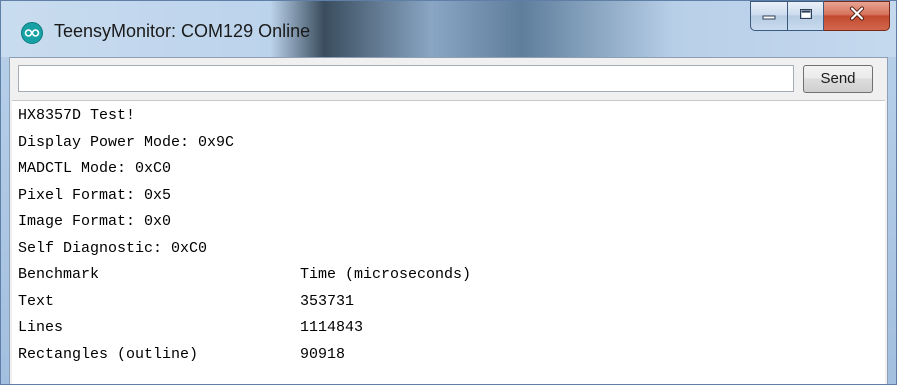 The image size is (897, 385). I want to click on output-line: Self Diagnostic: 0xC0, so click(113, 248).